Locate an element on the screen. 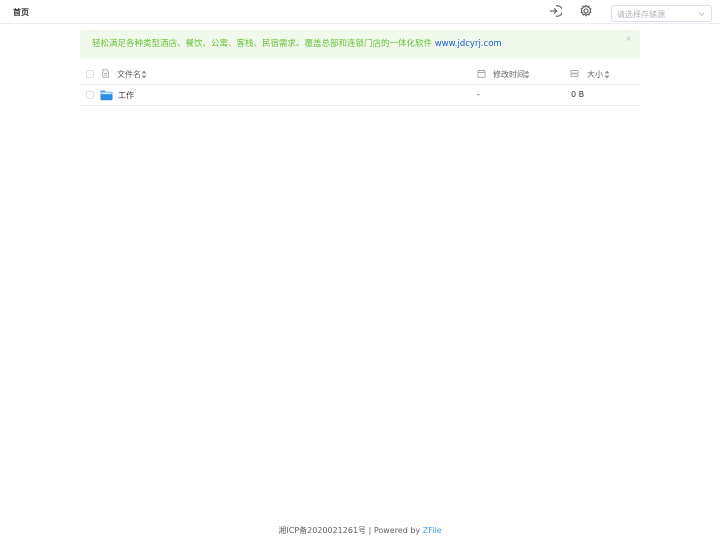 This screenshot has width=720, height=540. sort-name-icon is located at coordinates (144, 74).